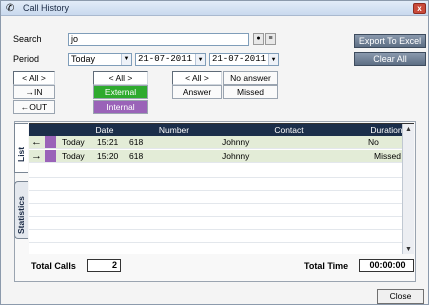  I want to click on column-contact: Contact, so click(289, 130).